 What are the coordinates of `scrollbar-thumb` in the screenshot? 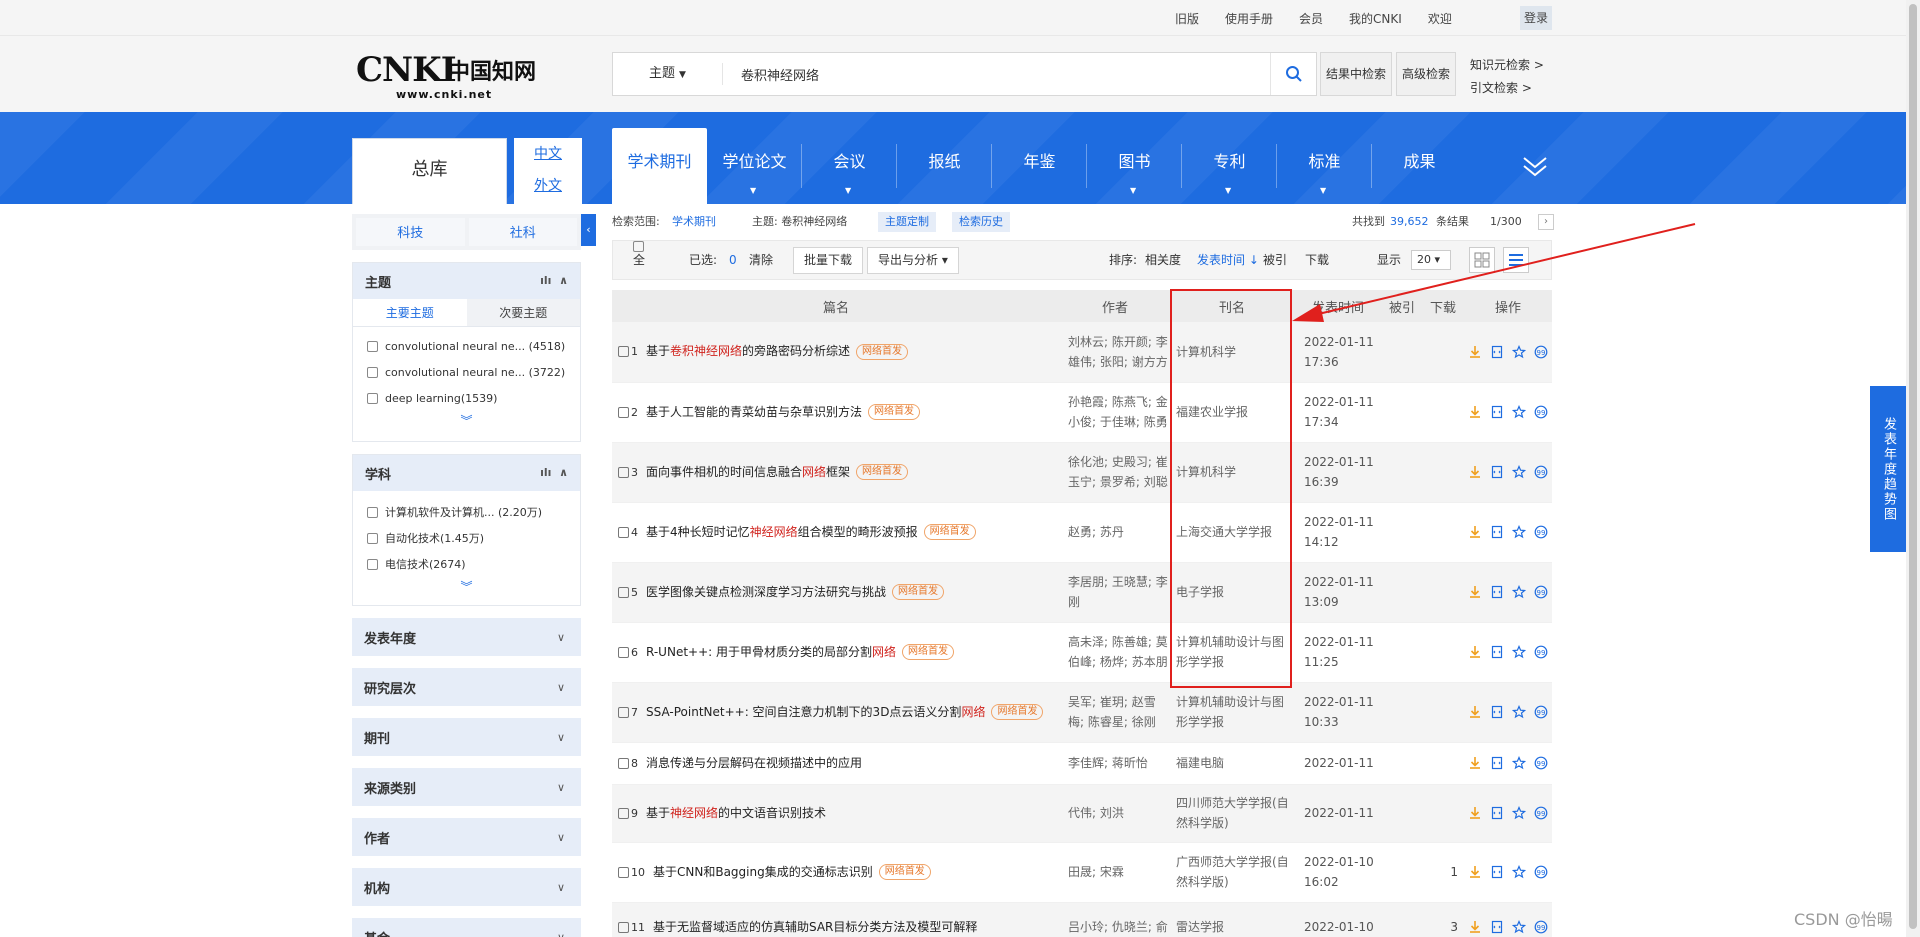 It's located at (1913, 466).